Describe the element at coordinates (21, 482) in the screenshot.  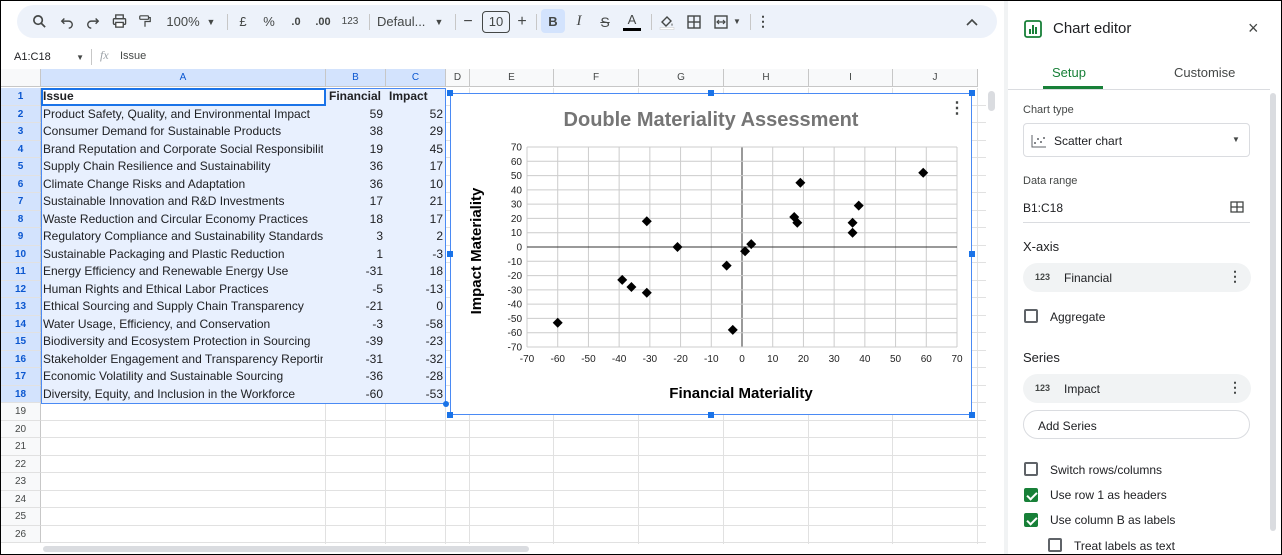
I see `row-header: 23` at that location.